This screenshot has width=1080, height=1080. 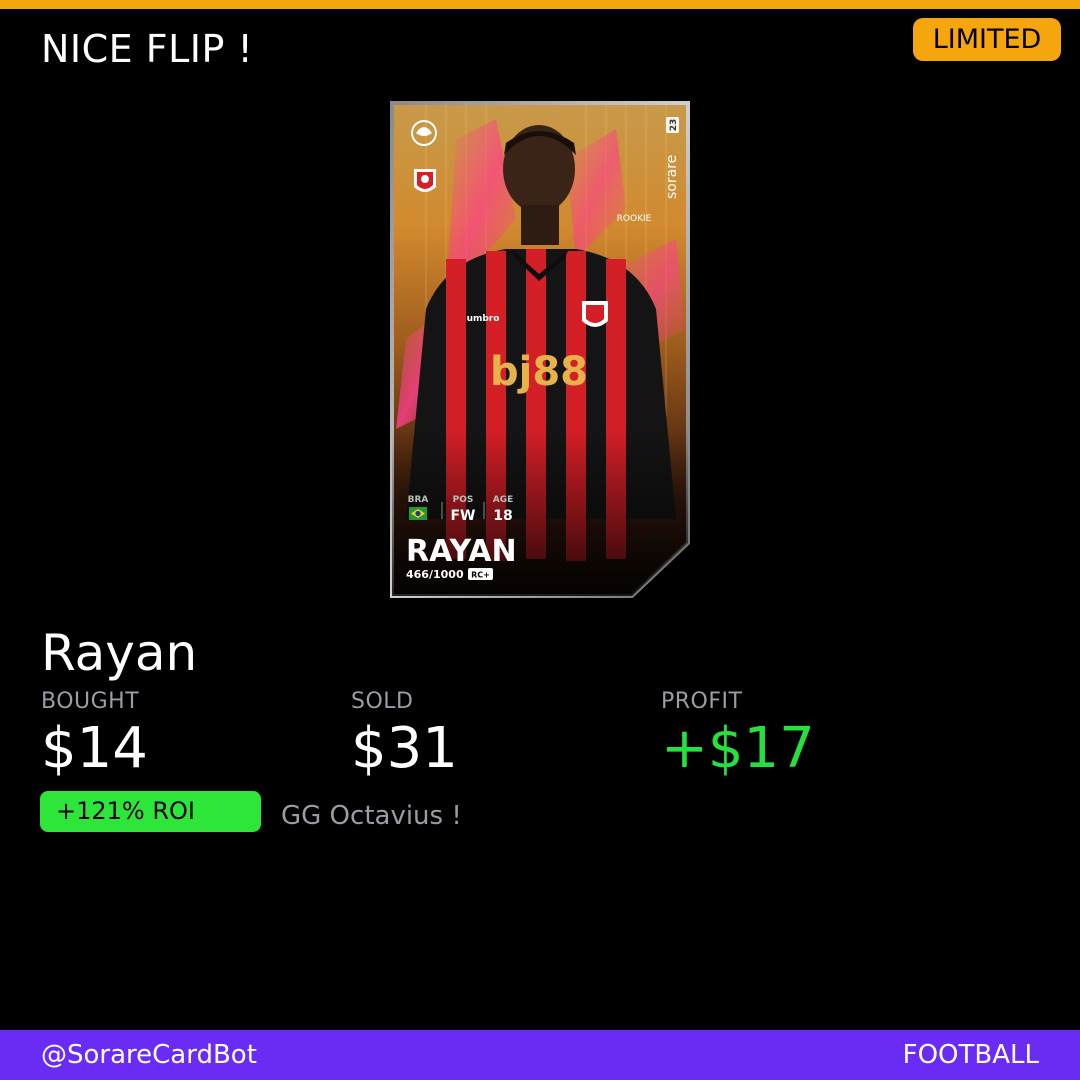 What do you see at coordinates (425, 180) in the screenshot?
I see `afc-bournemouth-crest-icon` at bounding box center [425, 180].